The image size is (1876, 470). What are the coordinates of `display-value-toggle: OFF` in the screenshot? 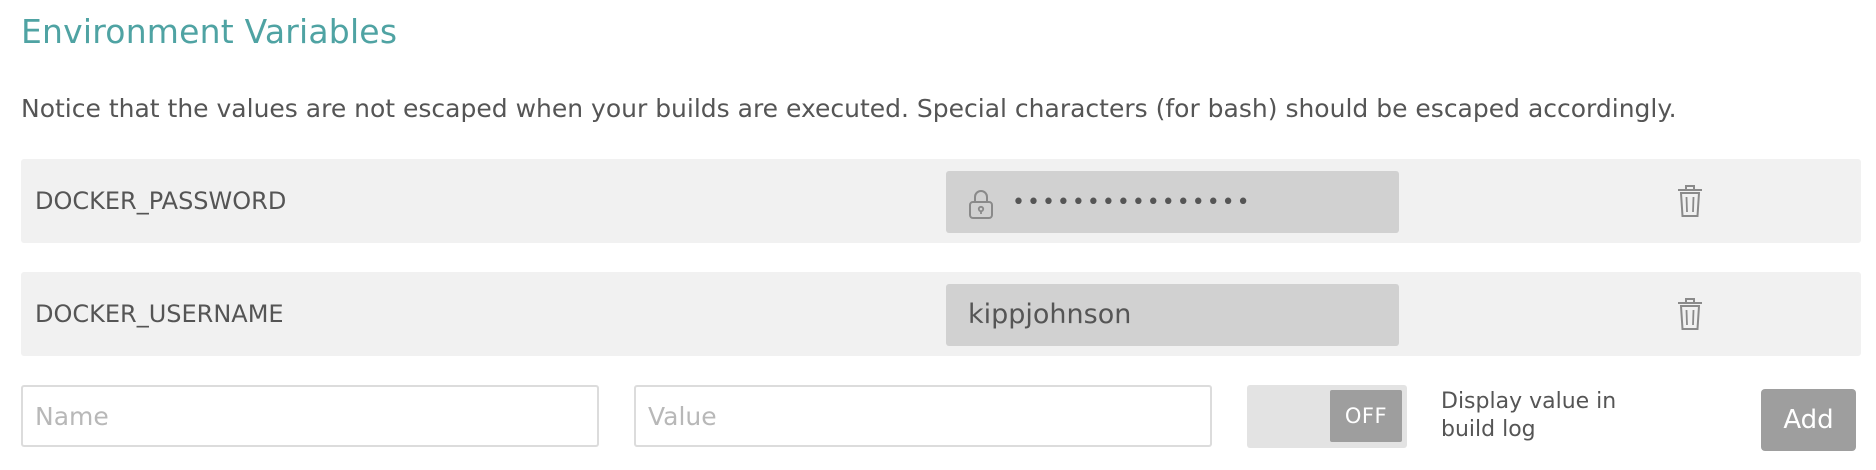 It's located at (1327, 416).